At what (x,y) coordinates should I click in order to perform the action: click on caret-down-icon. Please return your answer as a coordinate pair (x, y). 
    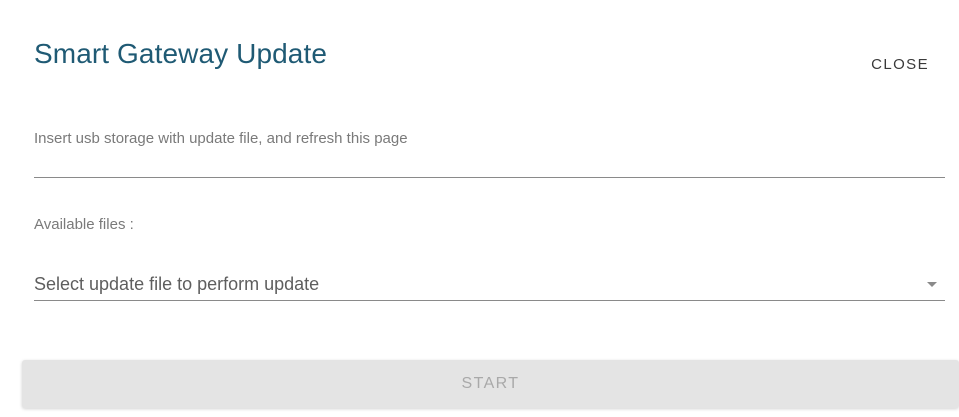
    Looking at the image, I should click on (932, 284).